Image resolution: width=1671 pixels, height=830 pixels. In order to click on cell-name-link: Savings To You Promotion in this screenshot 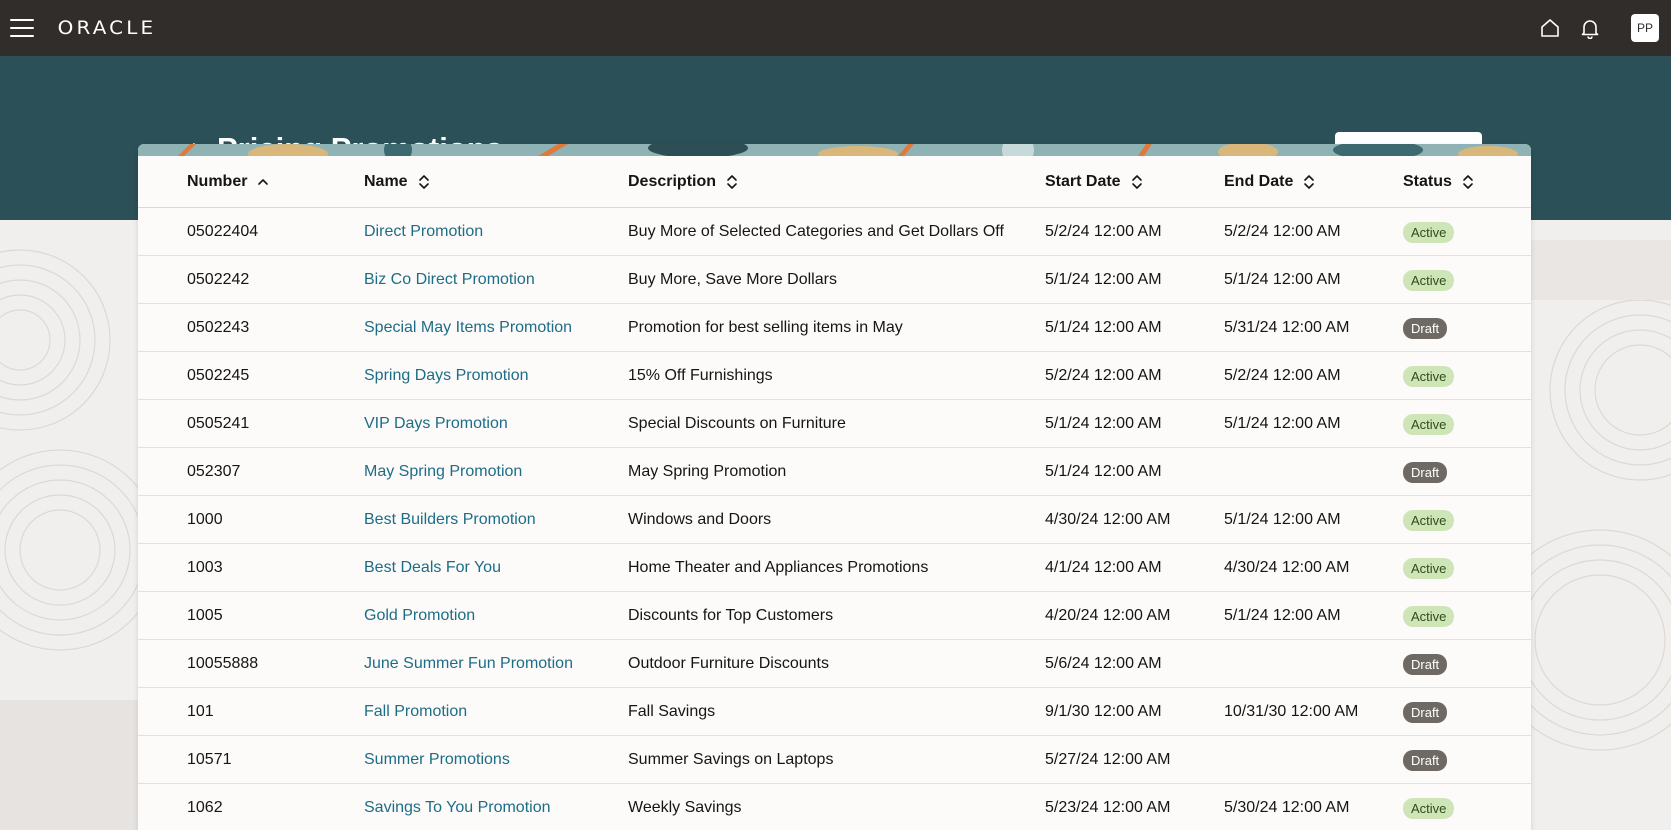, I will do `click(491, 807)`.